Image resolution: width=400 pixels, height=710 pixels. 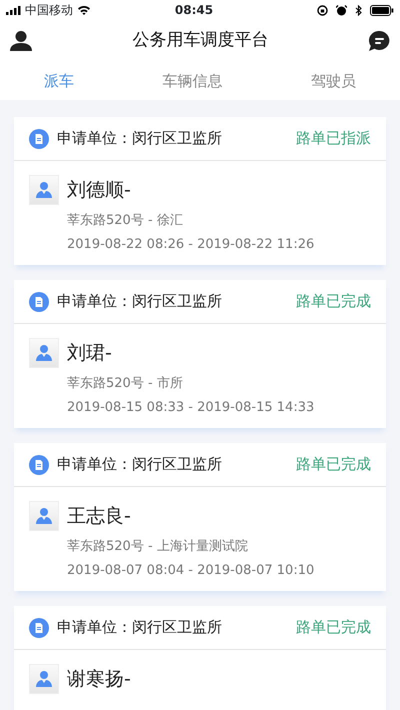 I want to click on chat-icon, so click(x=379, y=41).